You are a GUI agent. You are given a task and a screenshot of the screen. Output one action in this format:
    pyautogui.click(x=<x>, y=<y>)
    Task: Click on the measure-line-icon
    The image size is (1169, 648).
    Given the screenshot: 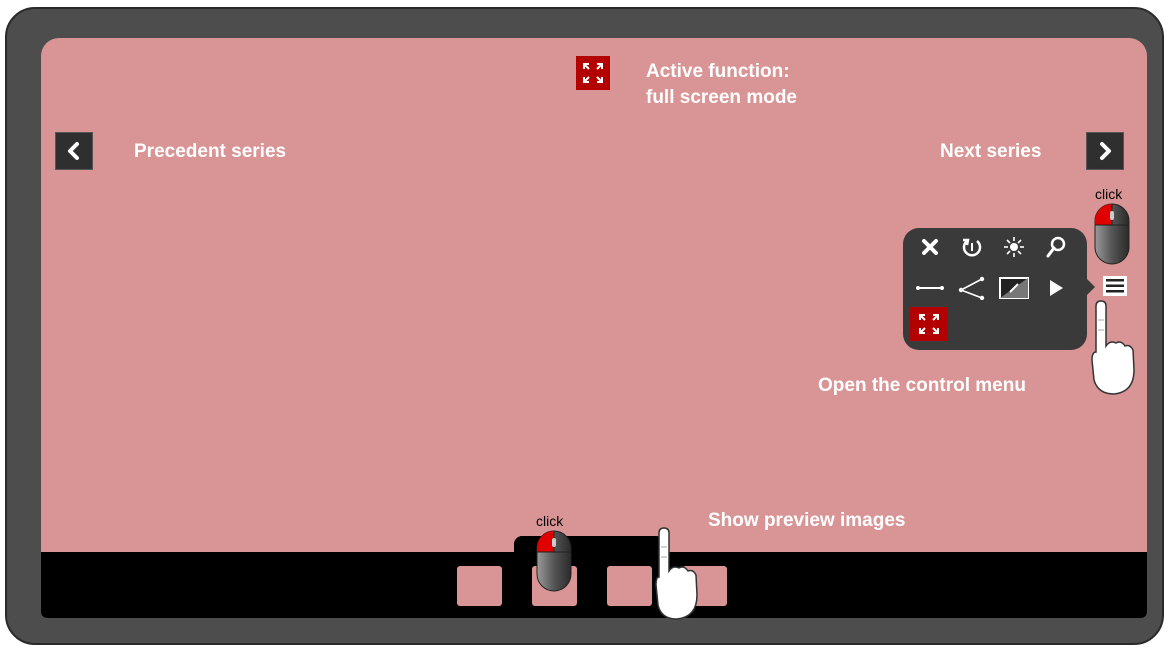 What is the action you would take?
    pyautogui.click(x=930, y=288)
    